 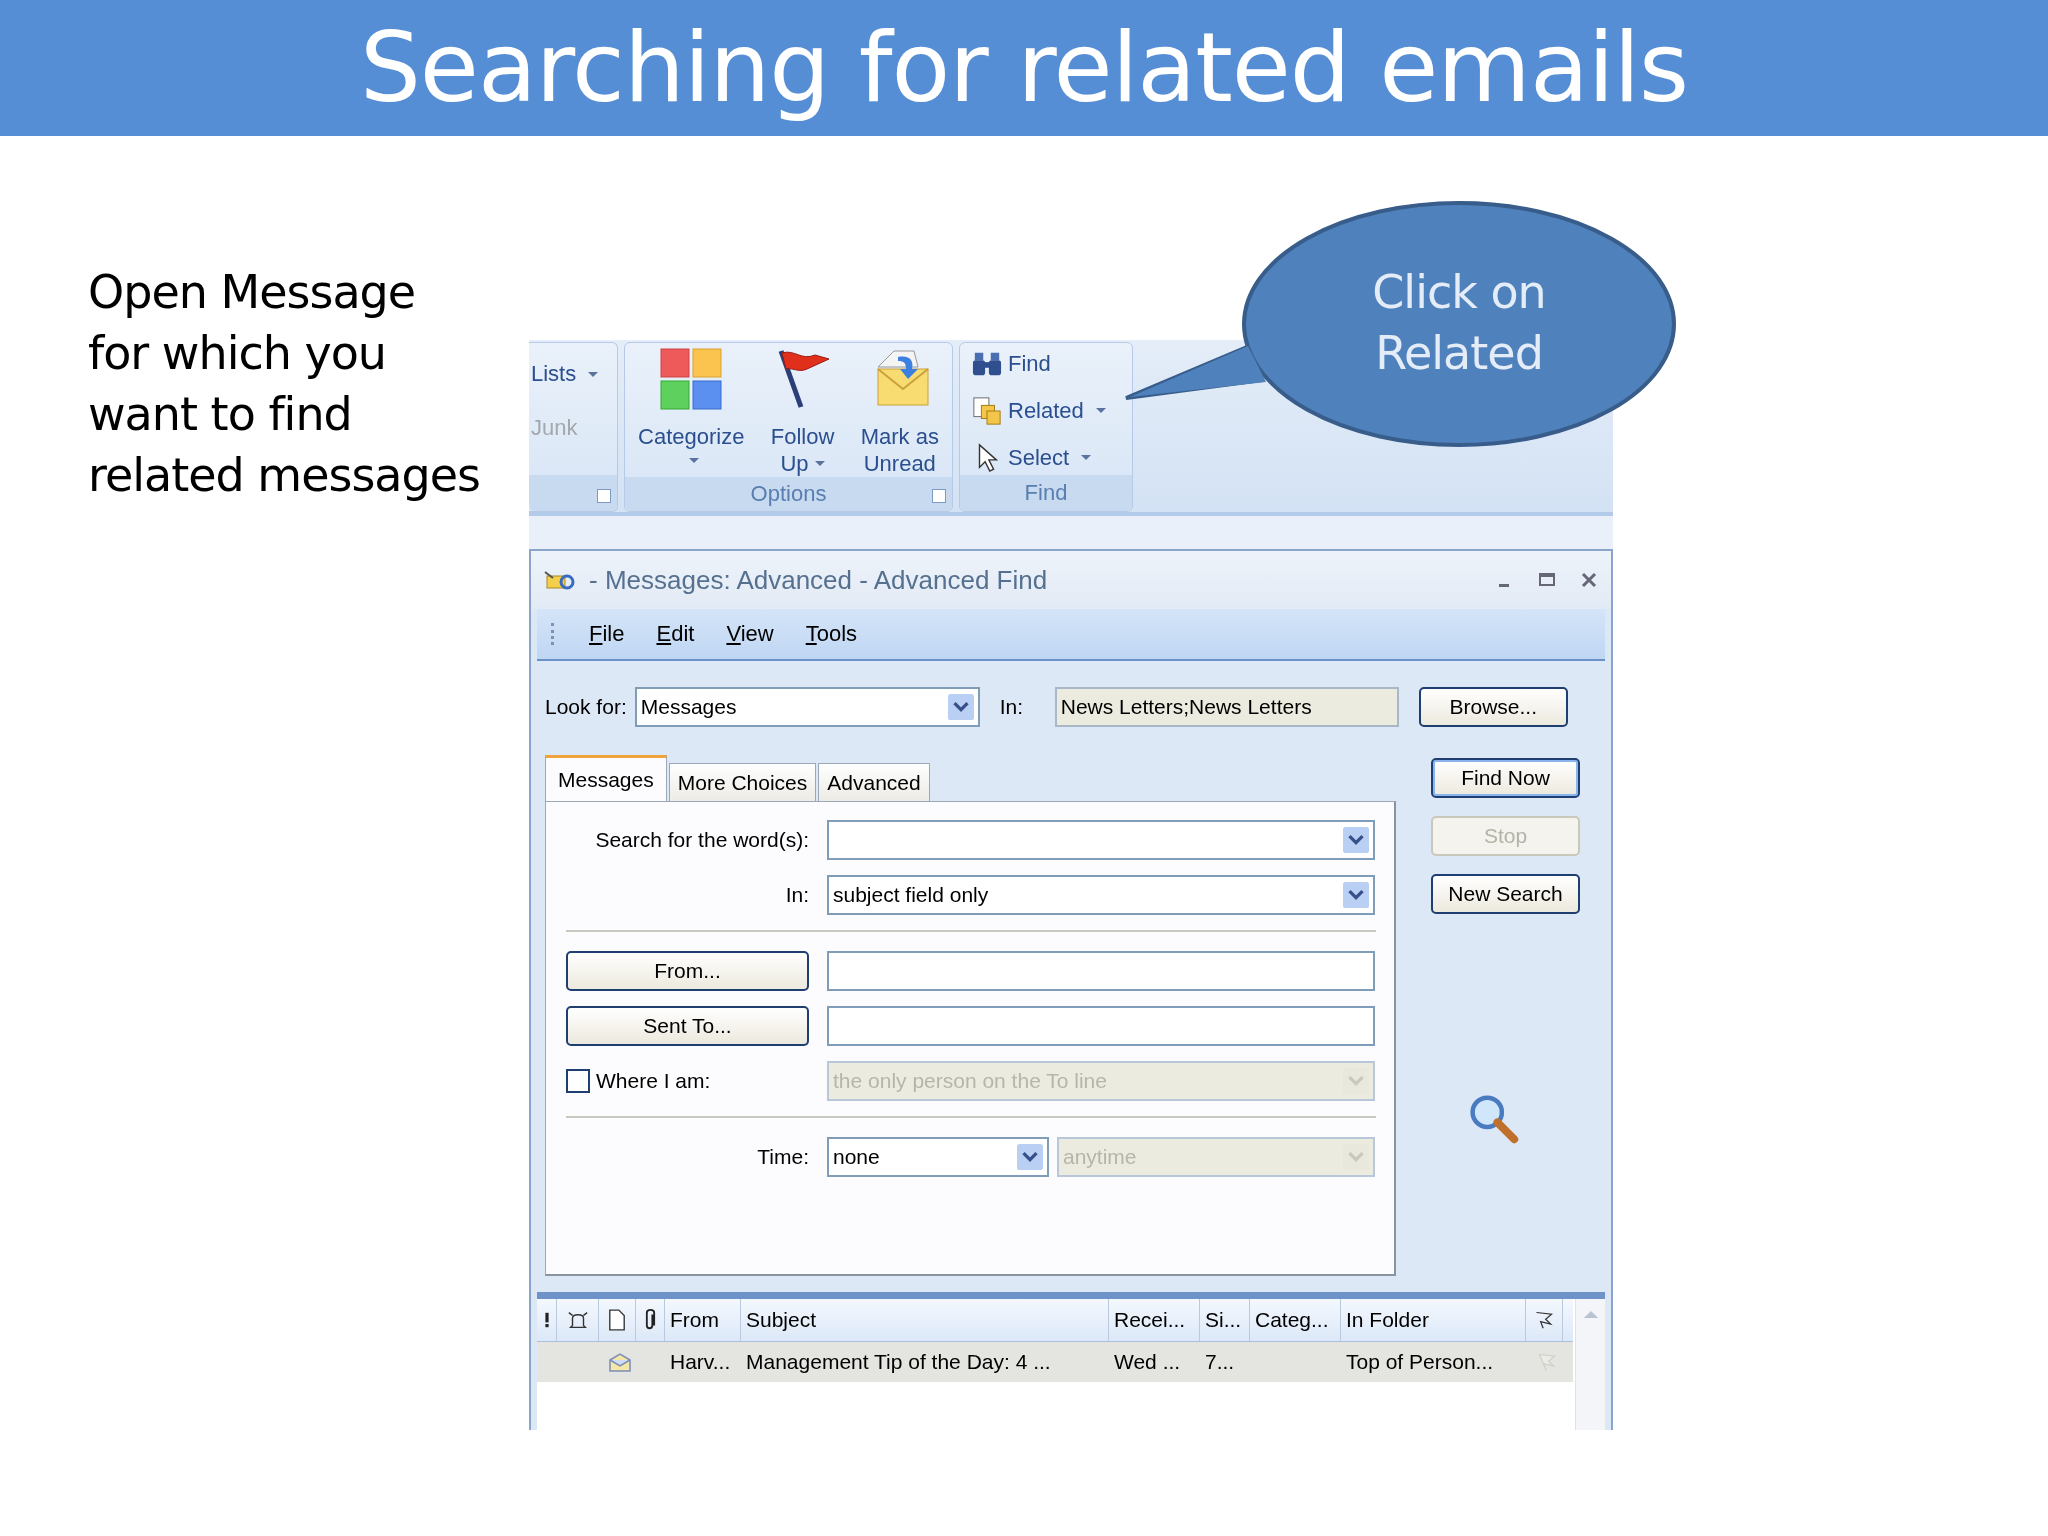 I want to click on action-button: New Search, so click(x=1505, y=894).